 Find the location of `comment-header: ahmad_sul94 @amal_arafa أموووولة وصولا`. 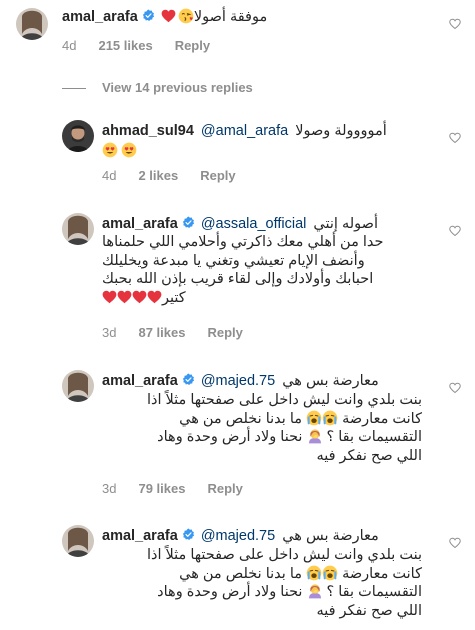

comment-header: ahmad_sul94 @amal_arafa أموووولة وصولا is located at coordinates (244, 131).